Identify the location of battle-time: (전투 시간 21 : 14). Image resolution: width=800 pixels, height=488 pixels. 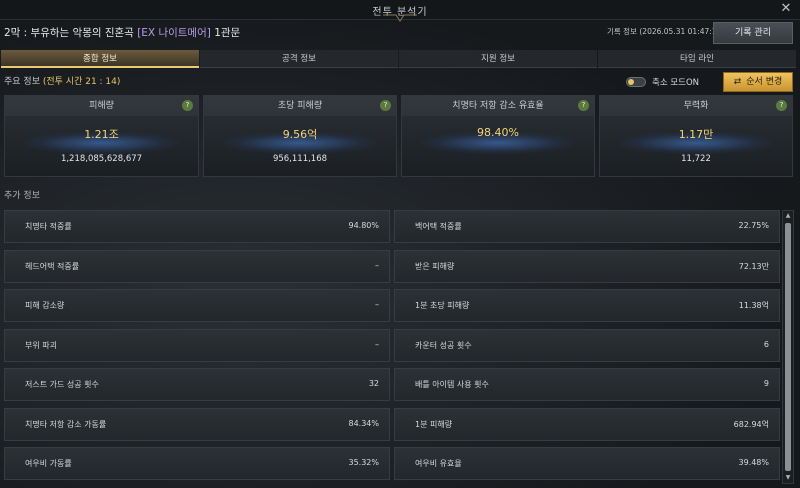
(81, 82).